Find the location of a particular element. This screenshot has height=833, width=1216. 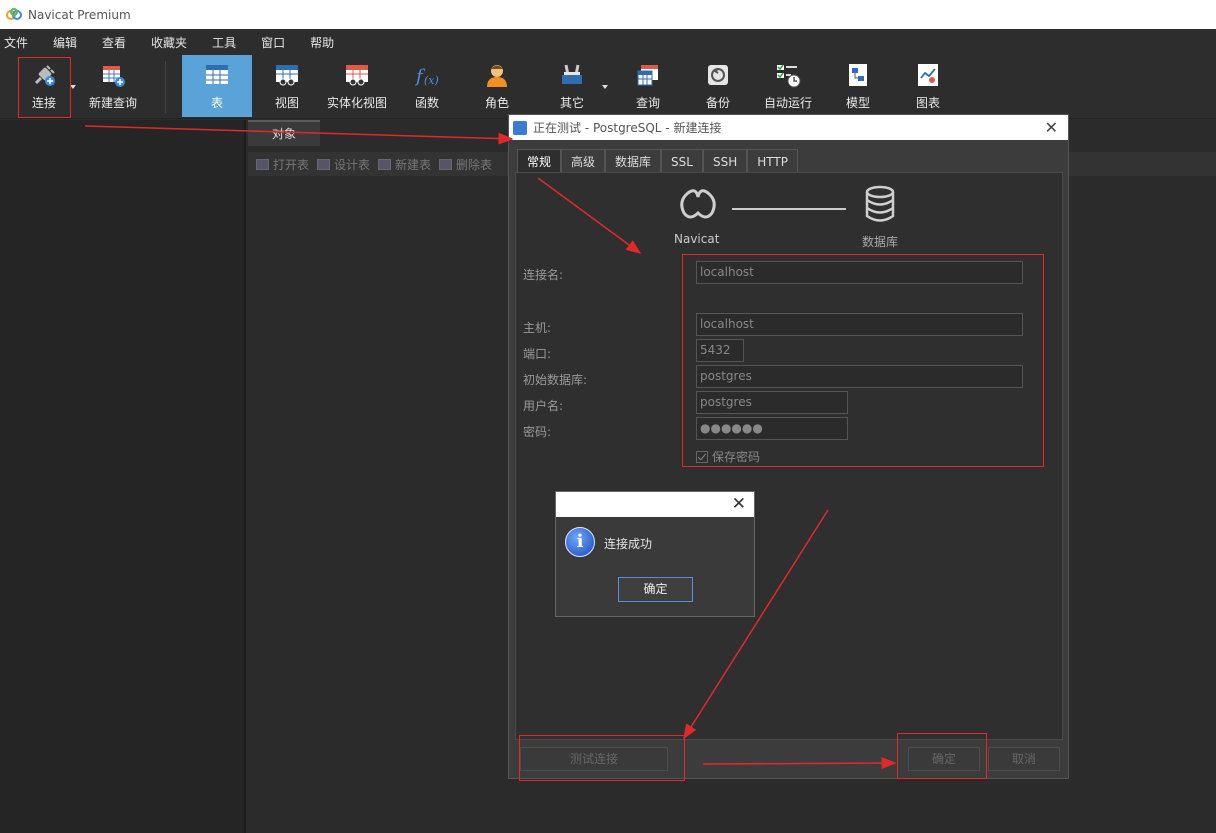

tab-general: 常规 is located at coordinates (539, 161).